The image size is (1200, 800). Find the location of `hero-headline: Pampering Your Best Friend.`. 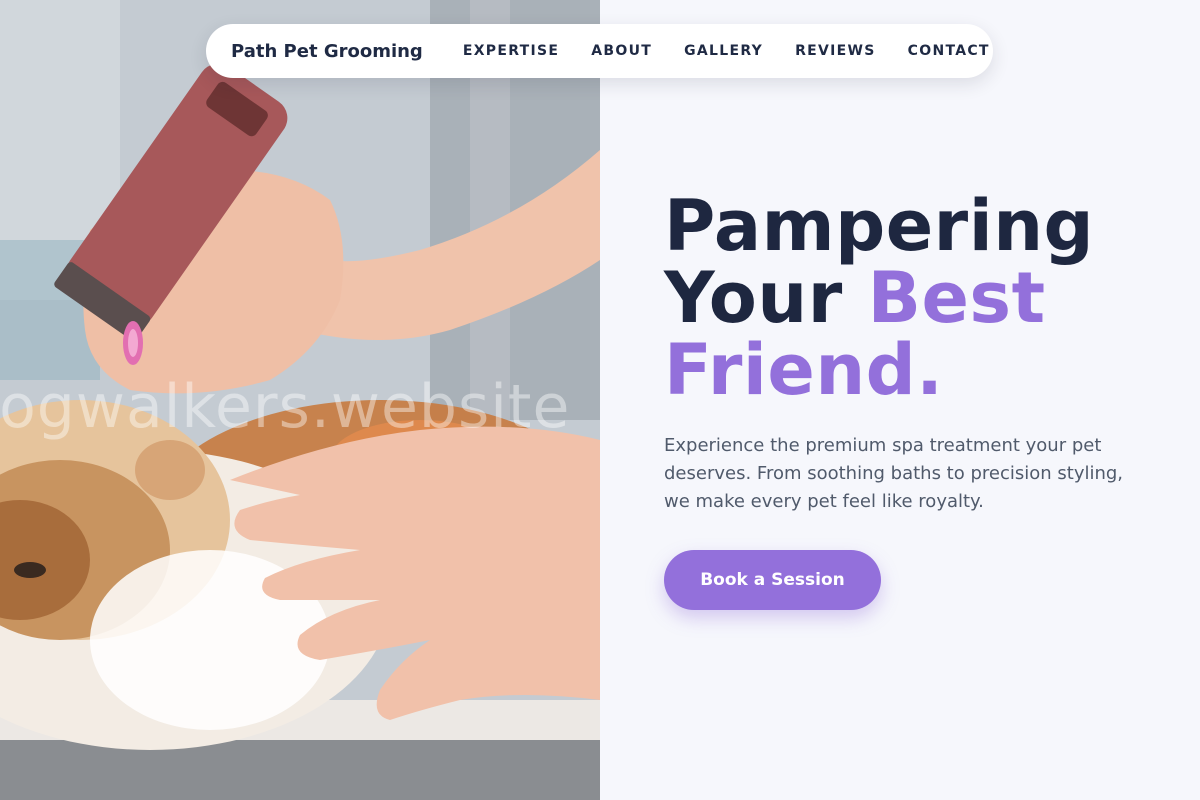

hero-headline: Pampering Your Best Friend. is located at coordinates (914, 298).